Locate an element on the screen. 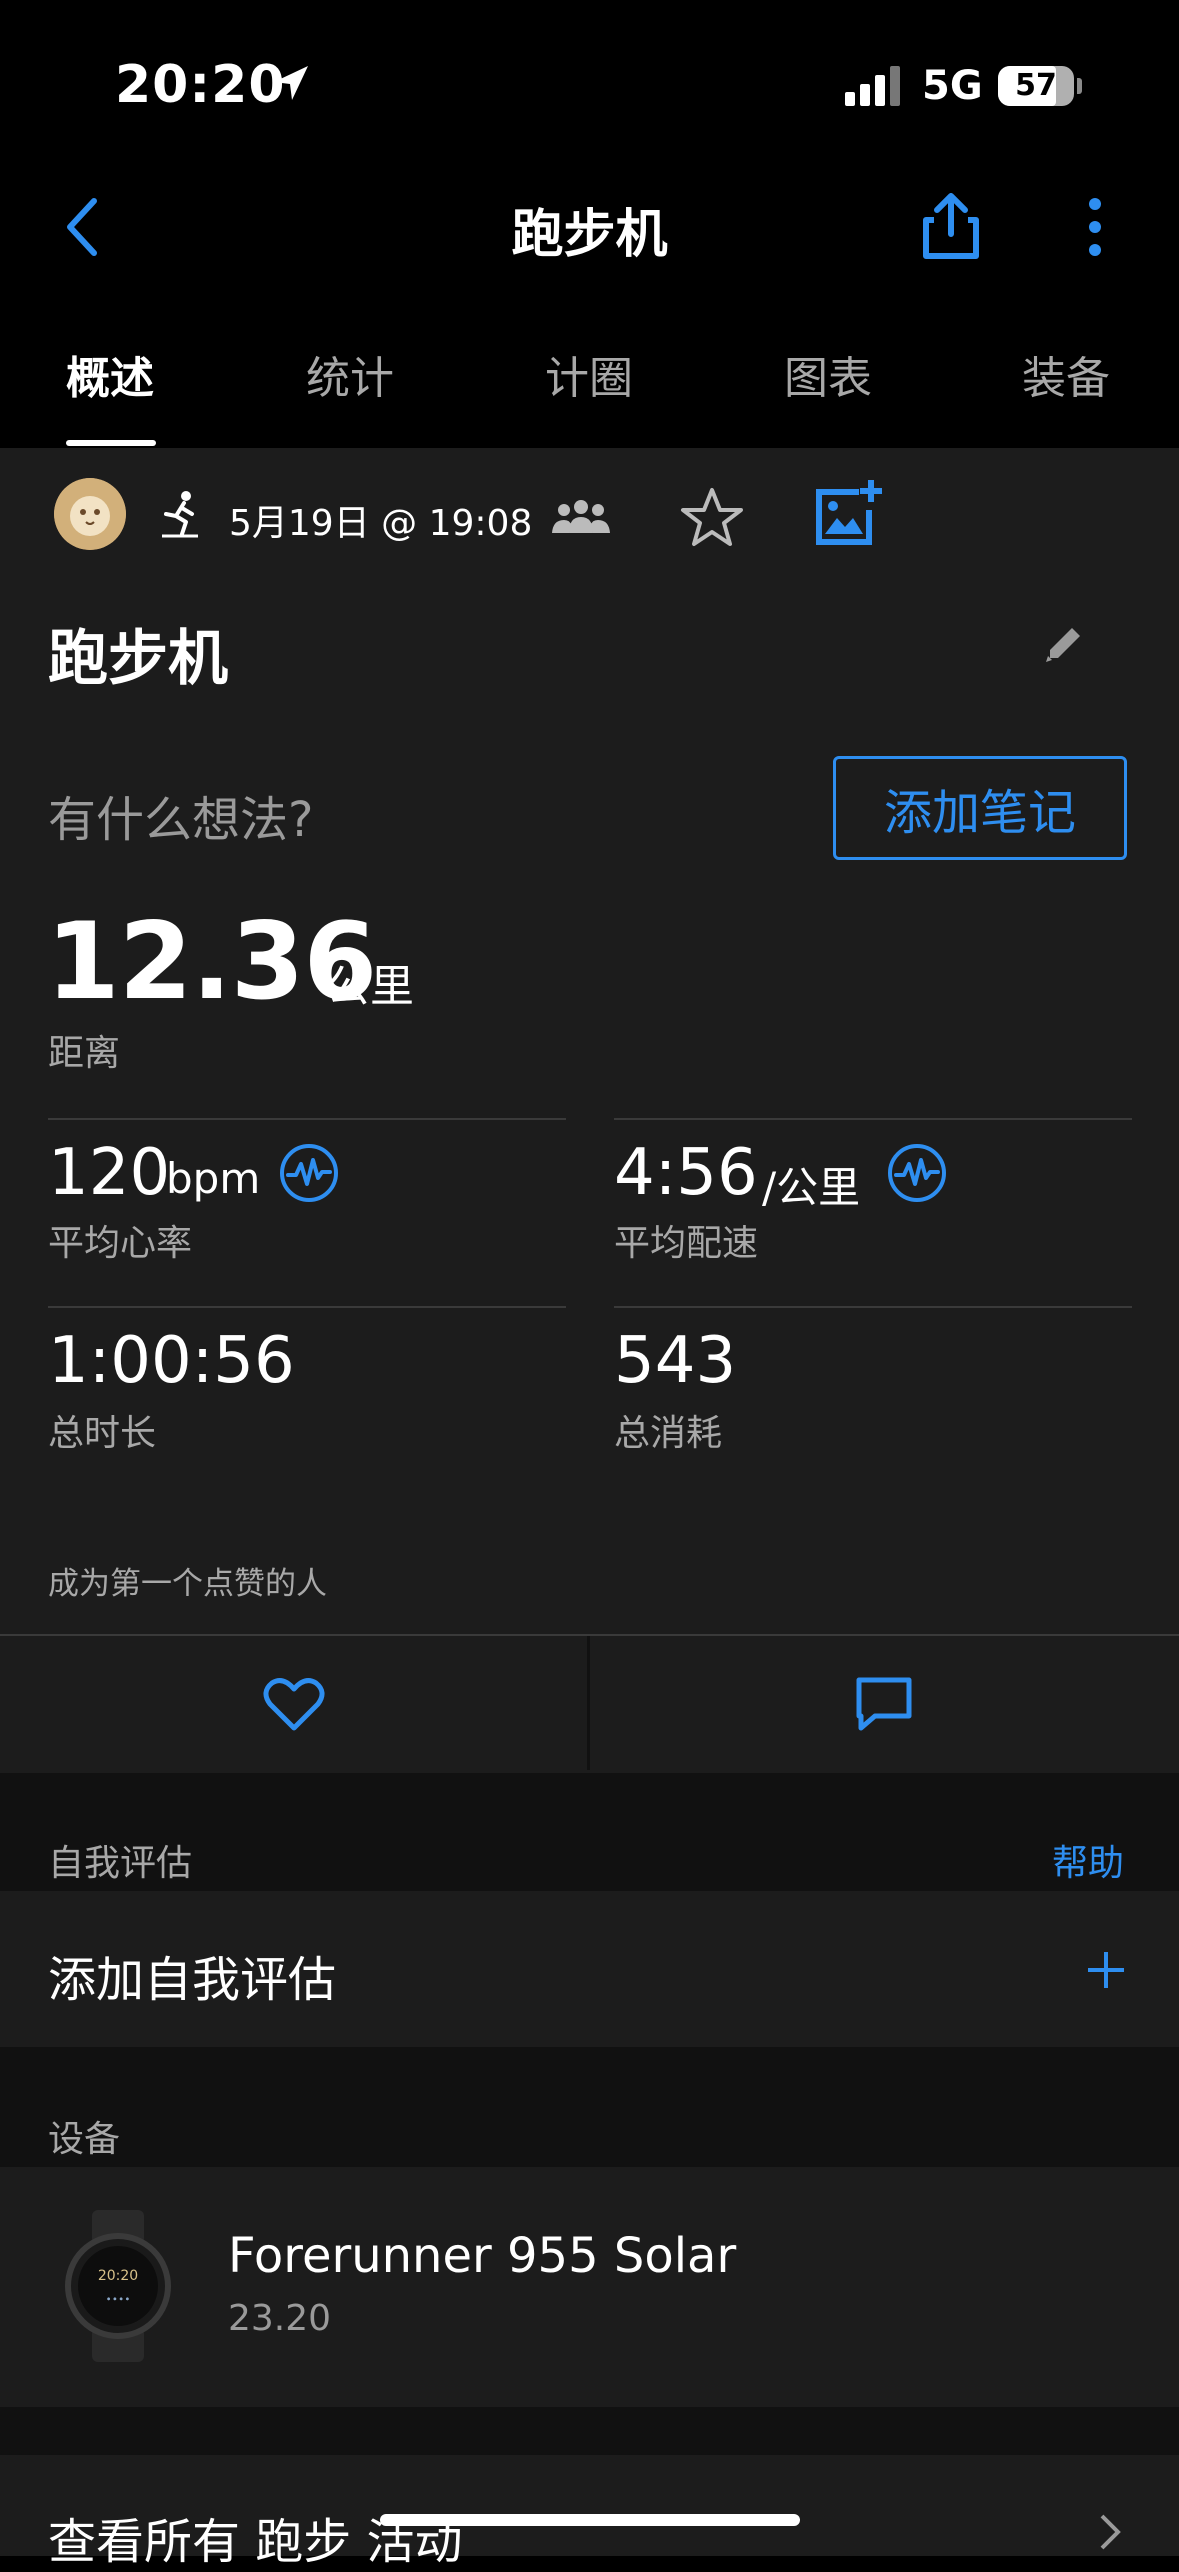 This screenshot has height=2572, width=1179. like-button is located at coordinates (293, 1703).